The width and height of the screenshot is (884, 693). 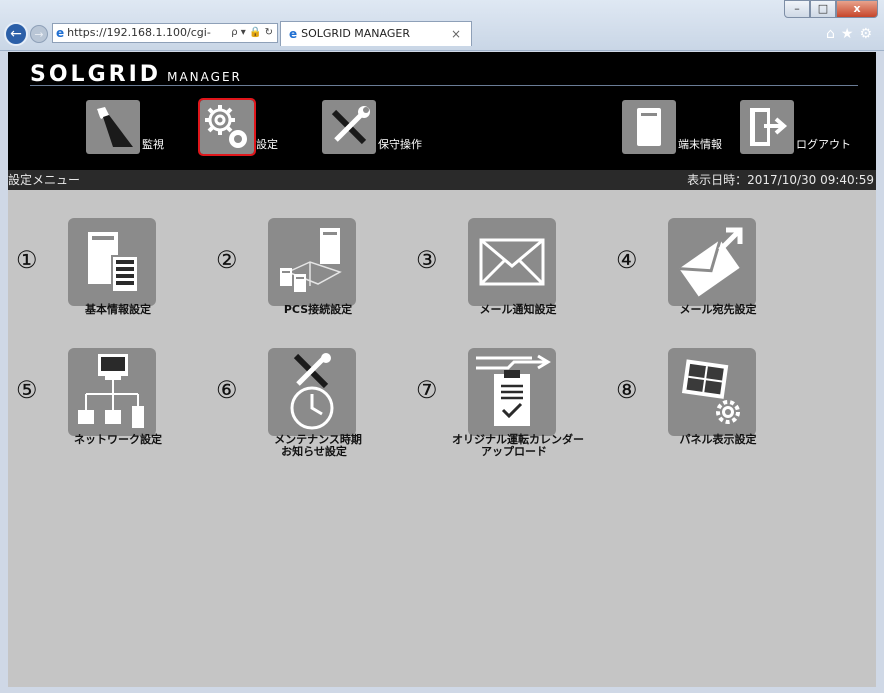 I want to click on menu-label-line1: ネットワーク設定, so click(x=118, y=439).